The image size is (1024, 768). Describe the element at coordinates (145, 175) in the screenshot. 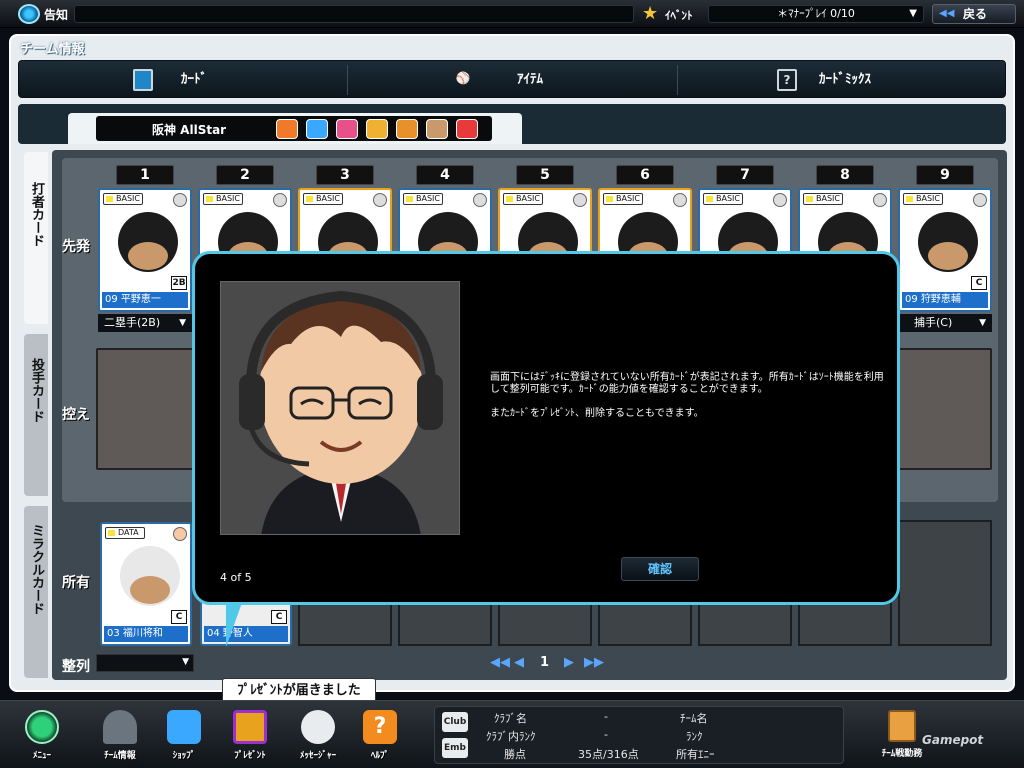

I see `lineup-number: 1` at that location.